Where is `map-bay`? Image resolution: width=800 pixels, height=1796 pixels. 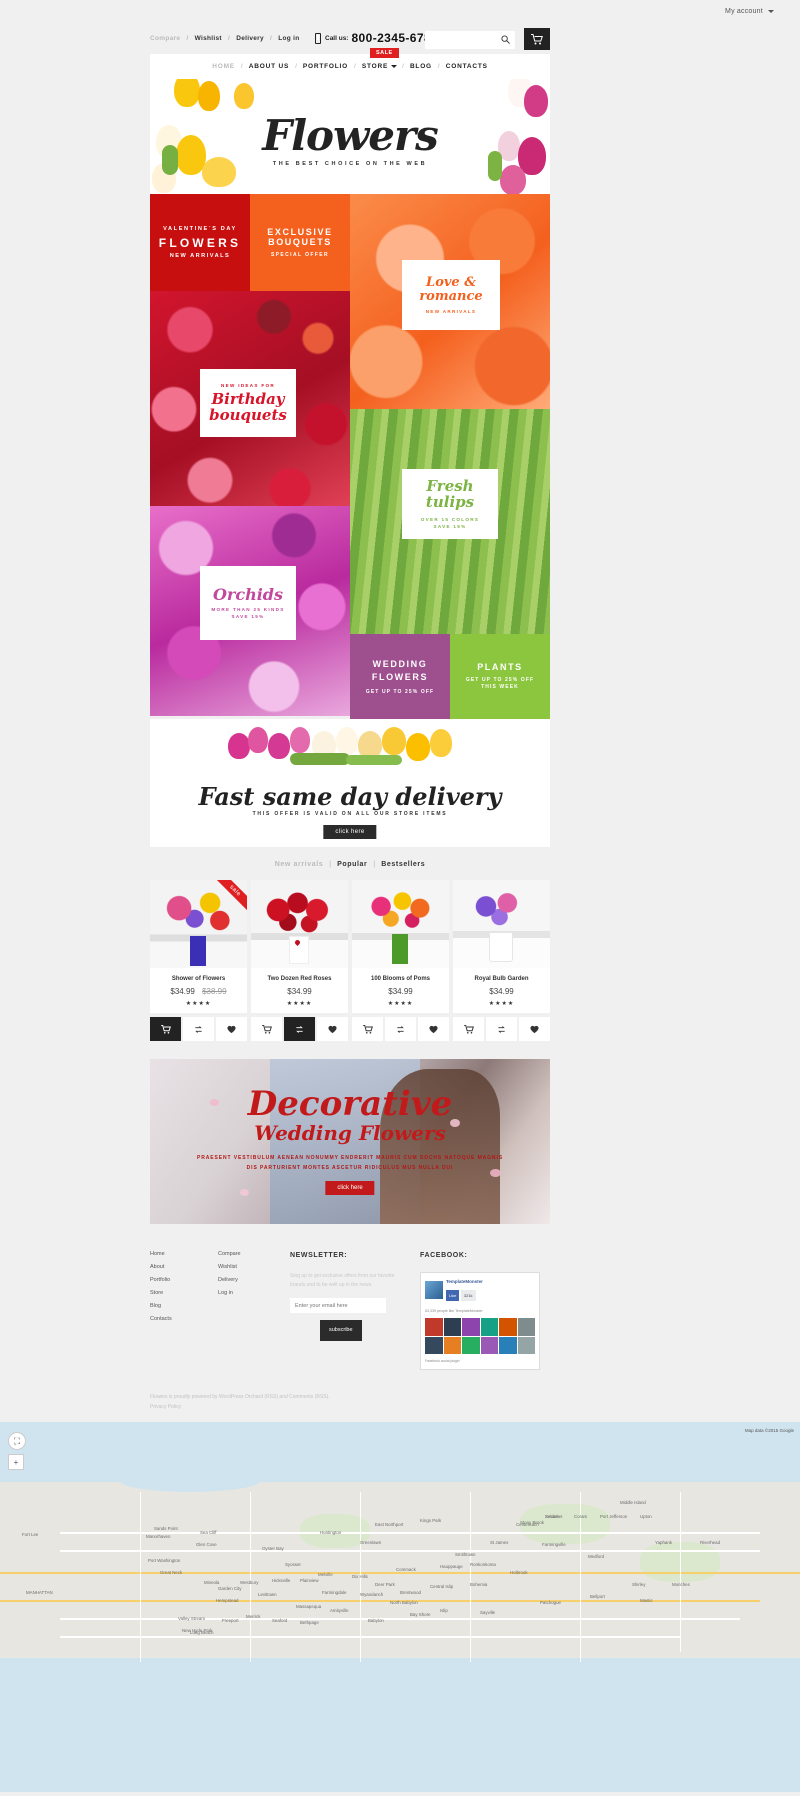 map-bay is located at coordinates (190, 1481).